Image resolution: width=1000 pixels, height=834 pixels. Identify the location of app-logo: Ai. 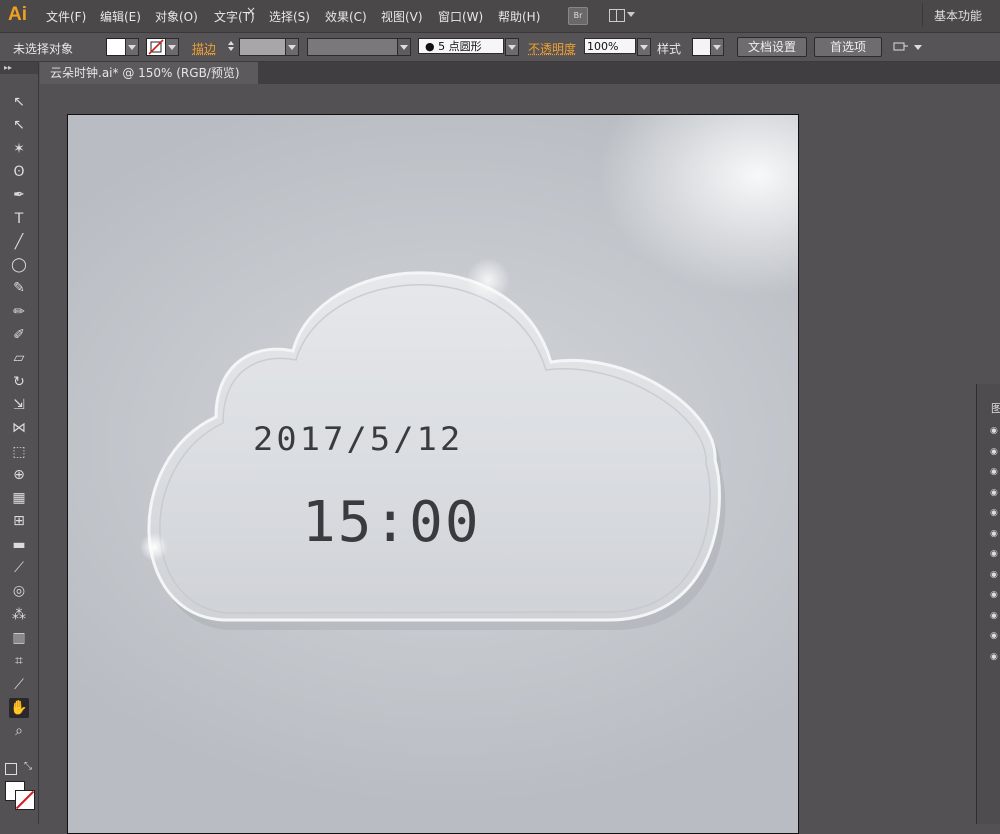
(17, 15).